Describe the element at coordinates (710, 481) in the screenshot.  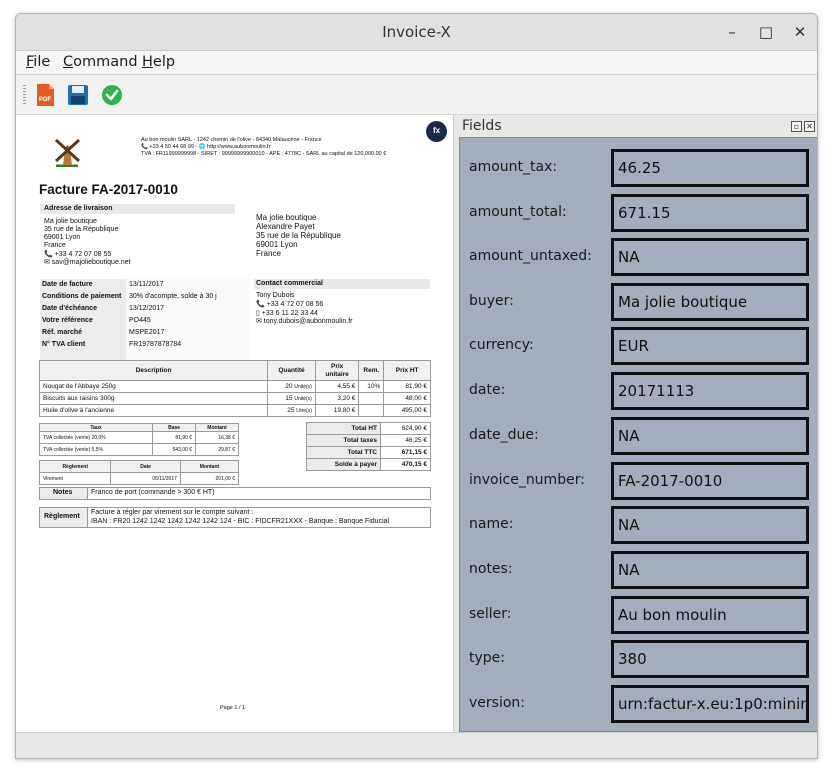
I see `field-value-invoice-number: FA-2017-0010` at that location.